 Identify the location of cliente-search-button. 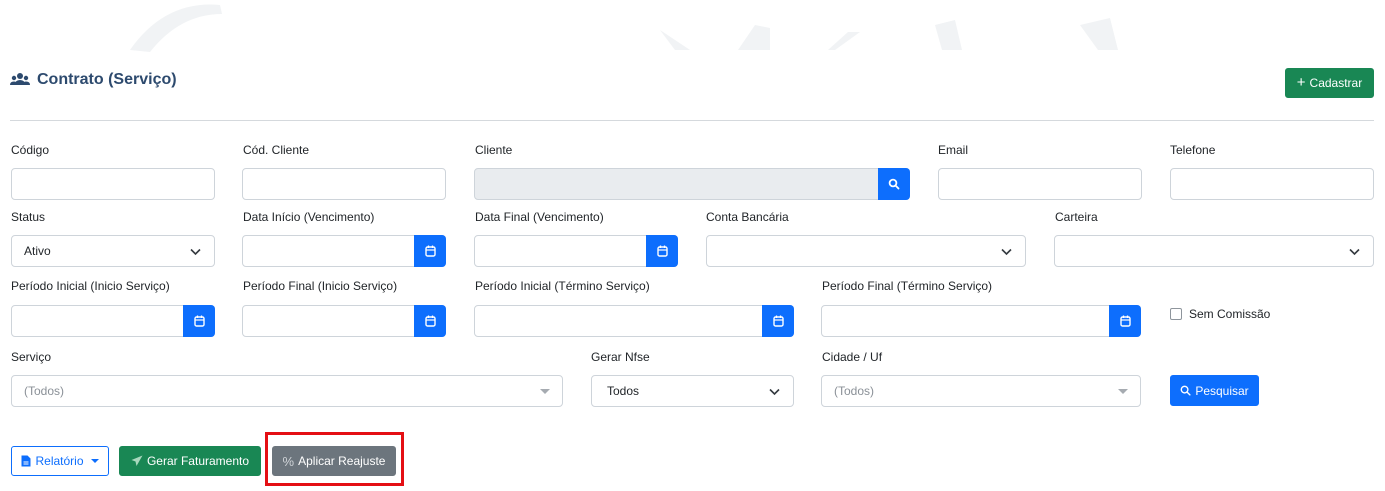
(894, 184).